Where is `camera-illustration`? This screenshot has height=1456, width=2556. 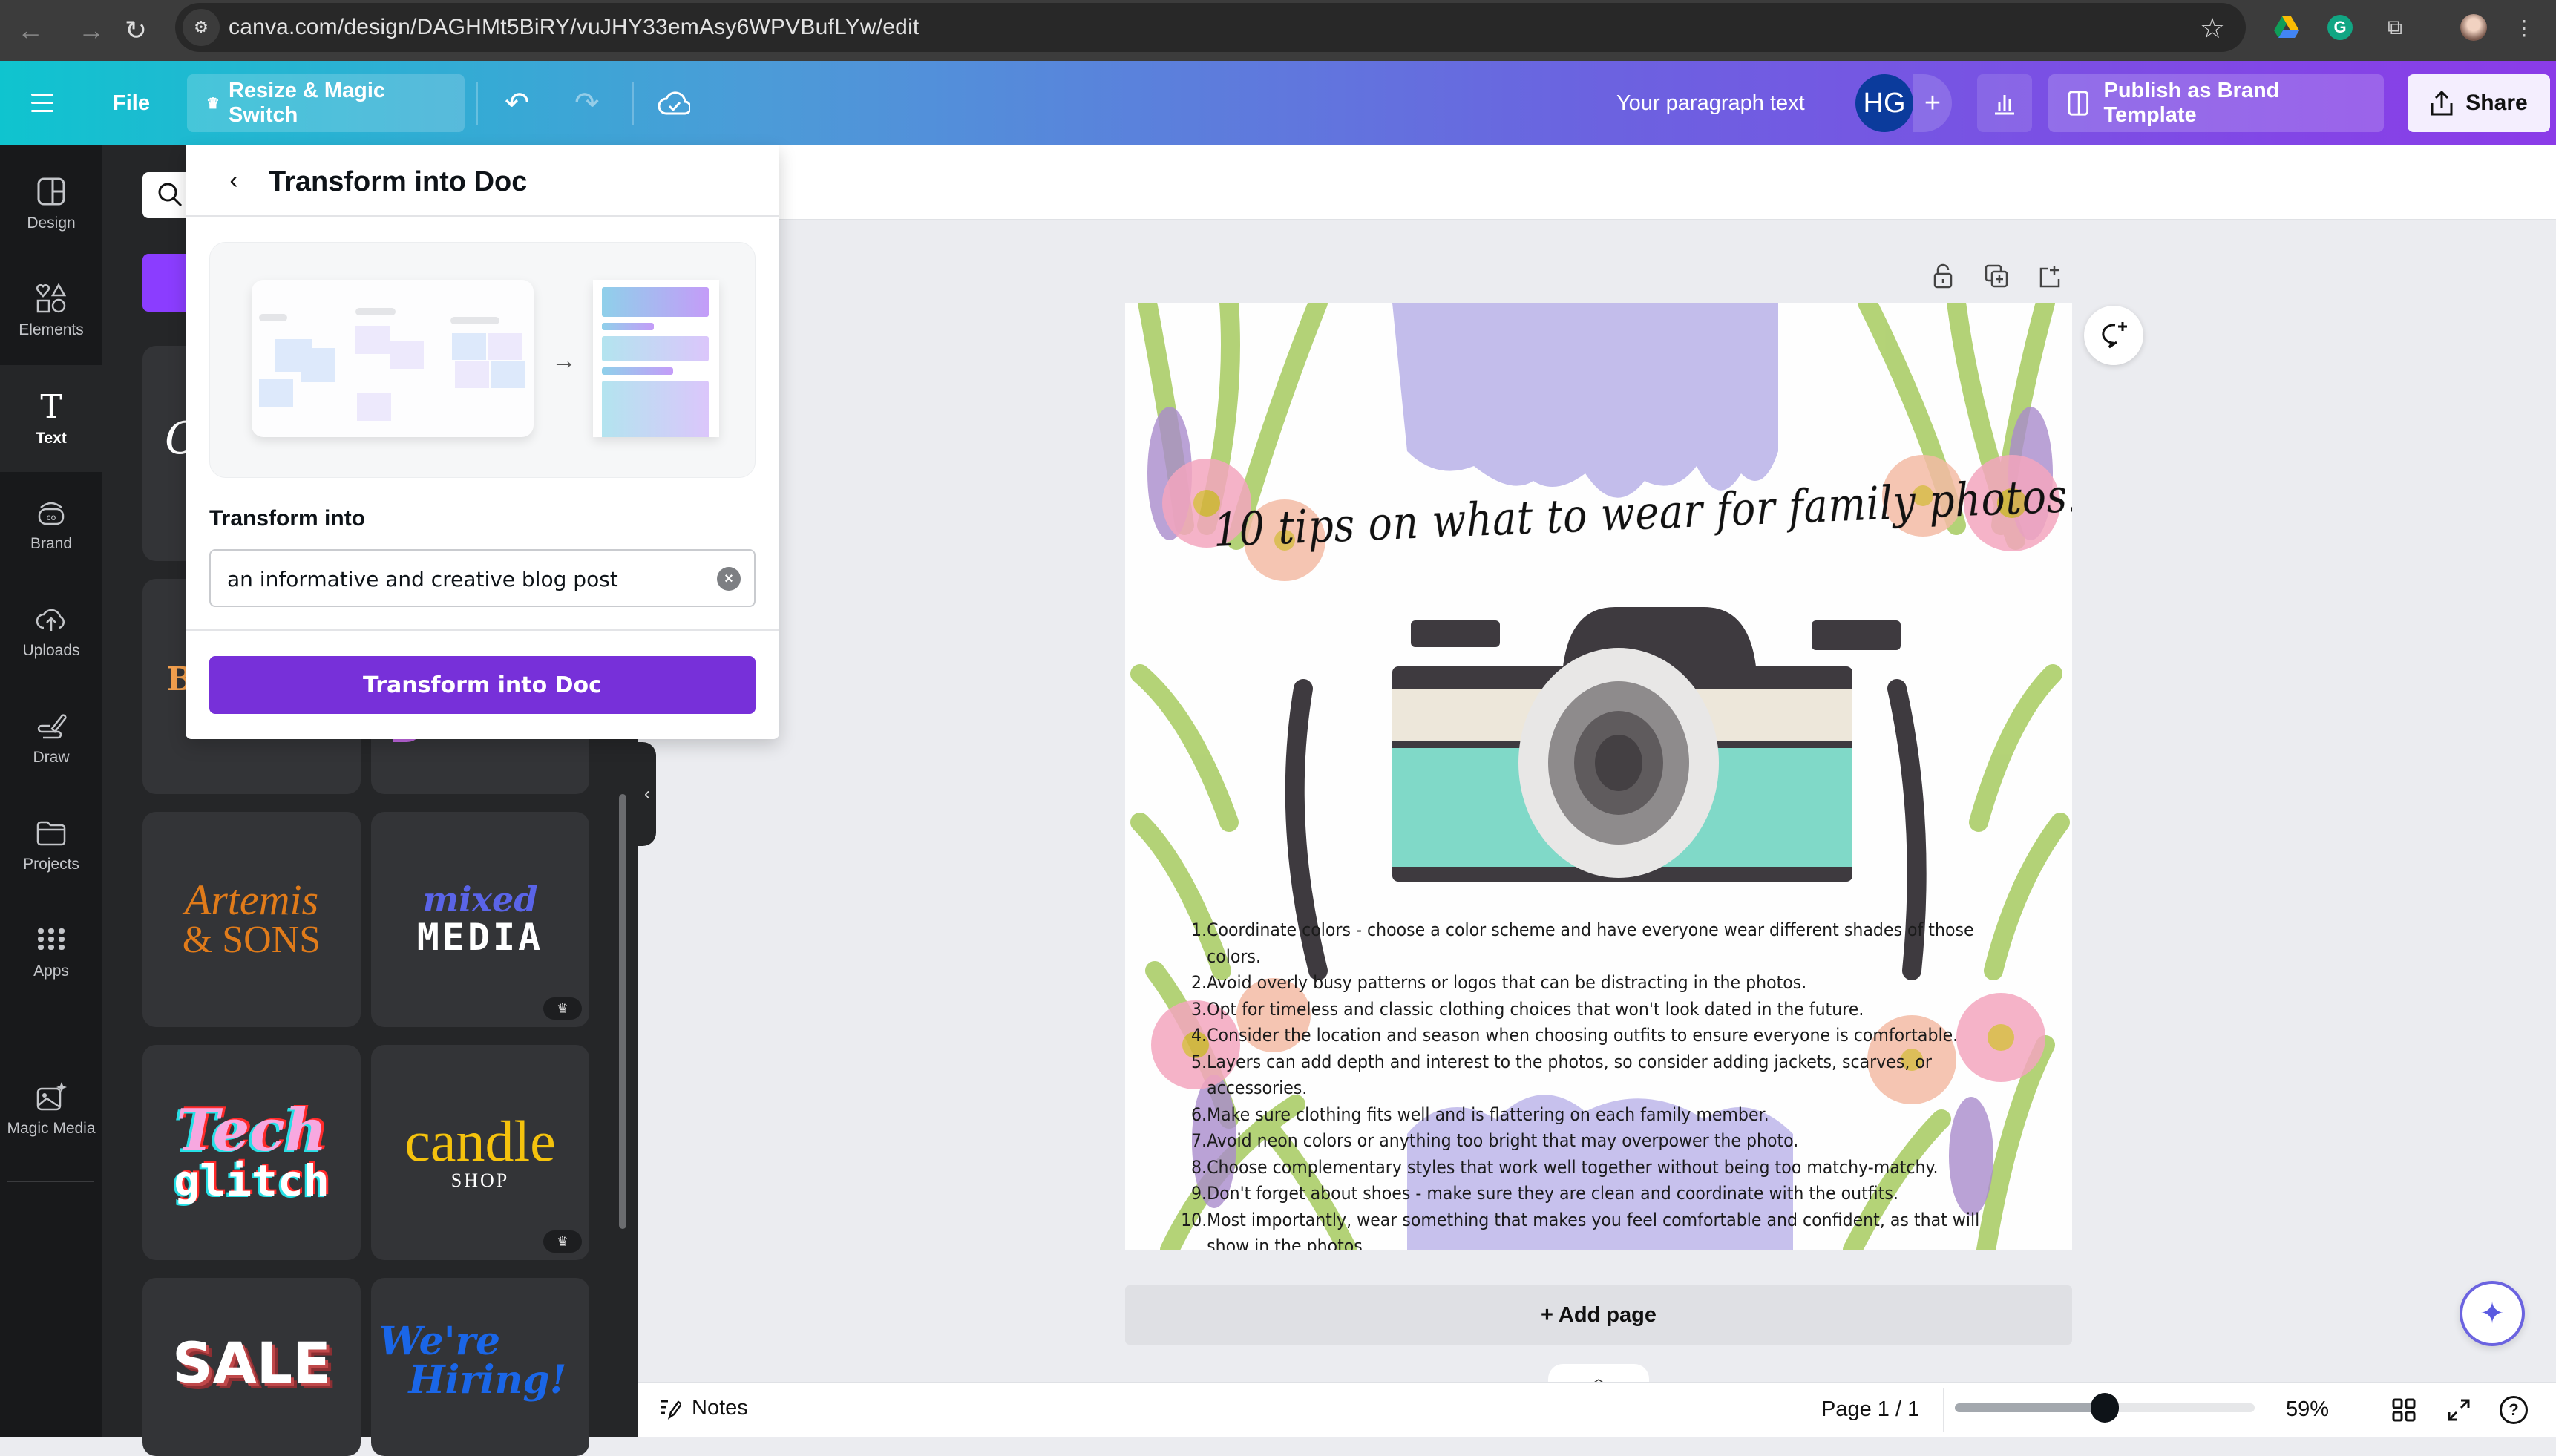 camera-illustration is located at coordinates (1606, 794).